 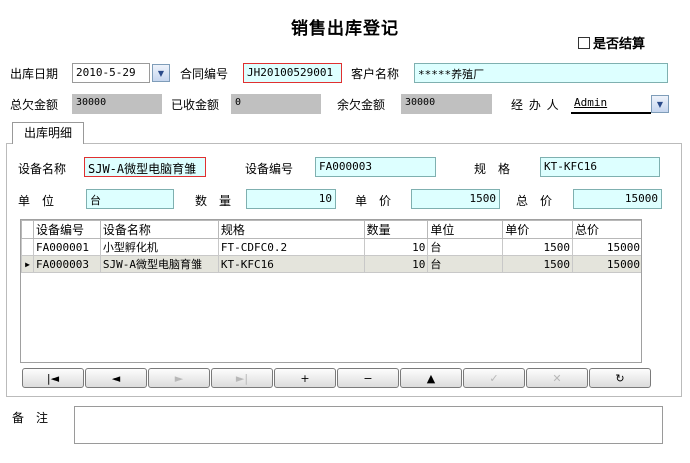 I want to click on price-field: 1500, so click(x=455, y=199).